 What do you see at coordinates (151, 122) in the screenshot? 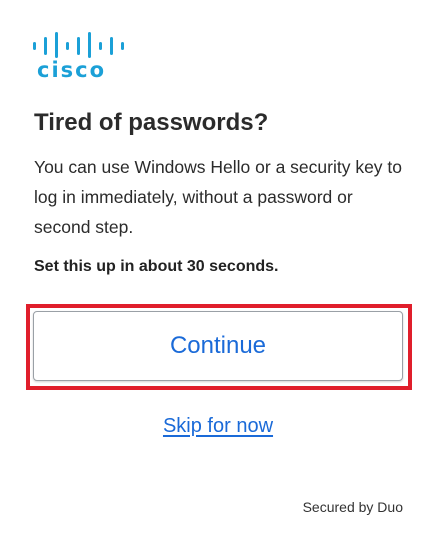
I see `page-title: Tired of passwords?` at bounding box center [151, 122].